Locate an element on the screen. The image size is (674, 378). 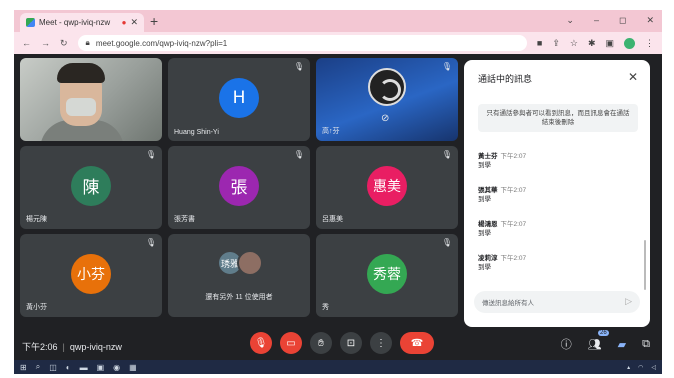
participant-tile: 🎙︎ 陳 楊元陳 is located at coordinates (91, 187).